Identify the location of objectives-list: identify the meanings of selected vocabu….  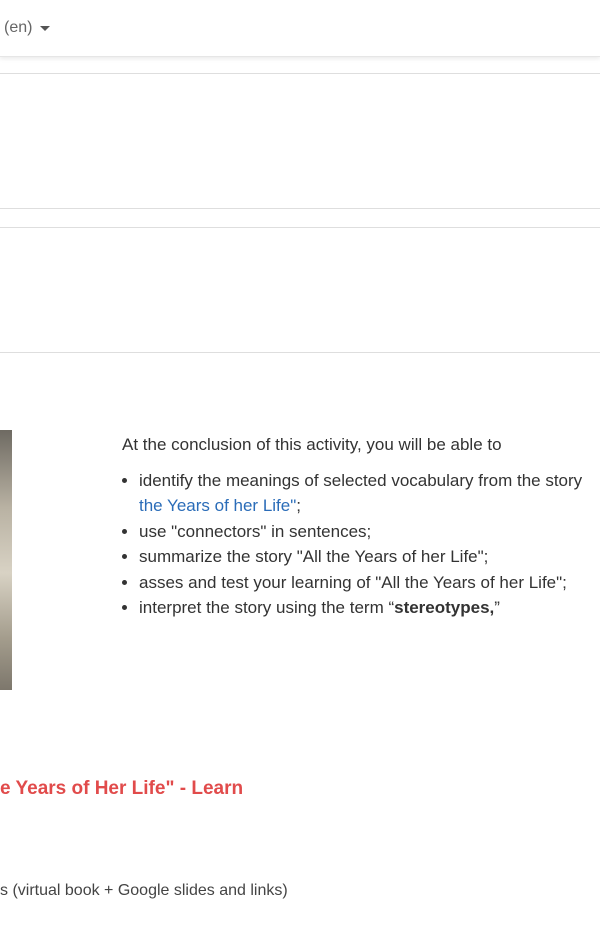
(361, 544).